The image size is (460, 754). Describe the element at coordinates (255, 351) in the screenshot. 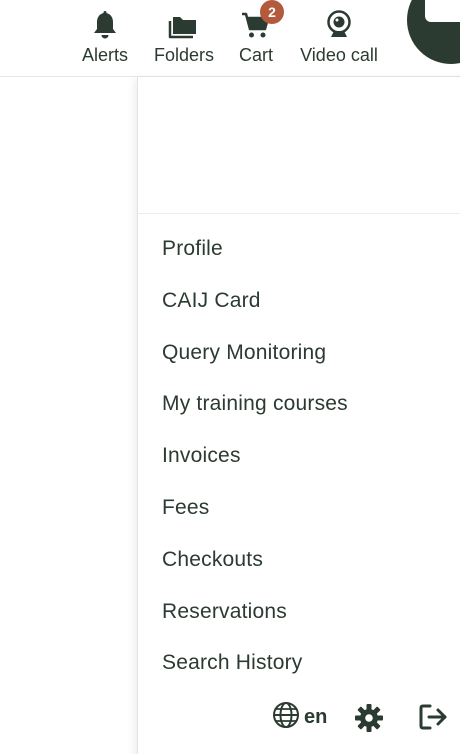

I see `menu-item-query-monitoring: Query Monitoring` at that location.